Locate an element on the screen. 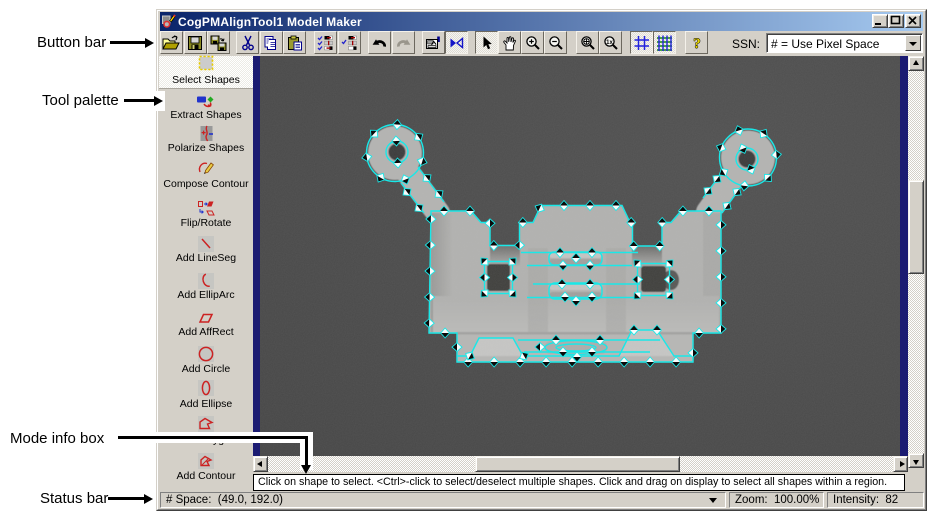 This screenshot has height=523, width=932. svg-text: 1x is located at coordinates (609, 42).